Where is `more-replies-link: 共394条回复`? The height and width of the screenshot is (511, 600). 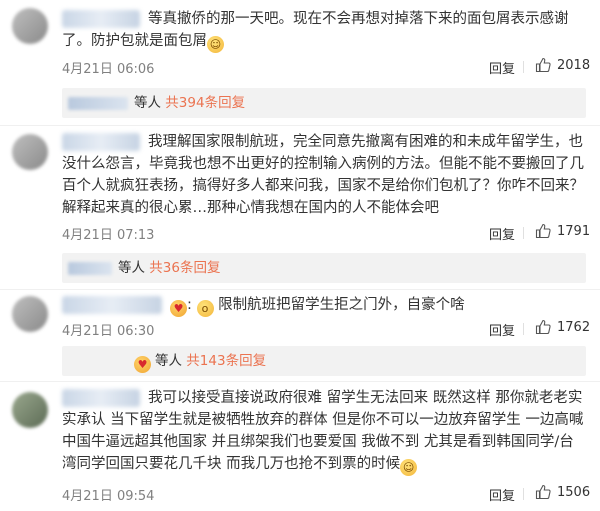
more-replies-link: 共394条回复 is located at coordinates (205, 103).